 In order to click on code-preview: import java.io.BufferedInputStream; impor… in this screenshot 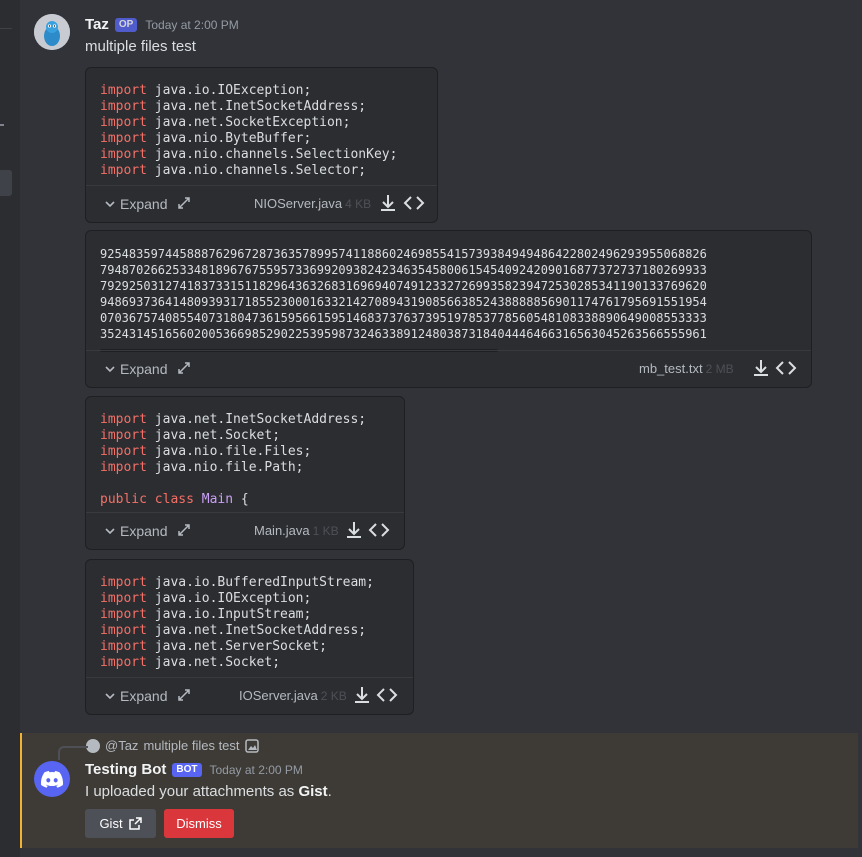, I will do `click(237, 623)`.